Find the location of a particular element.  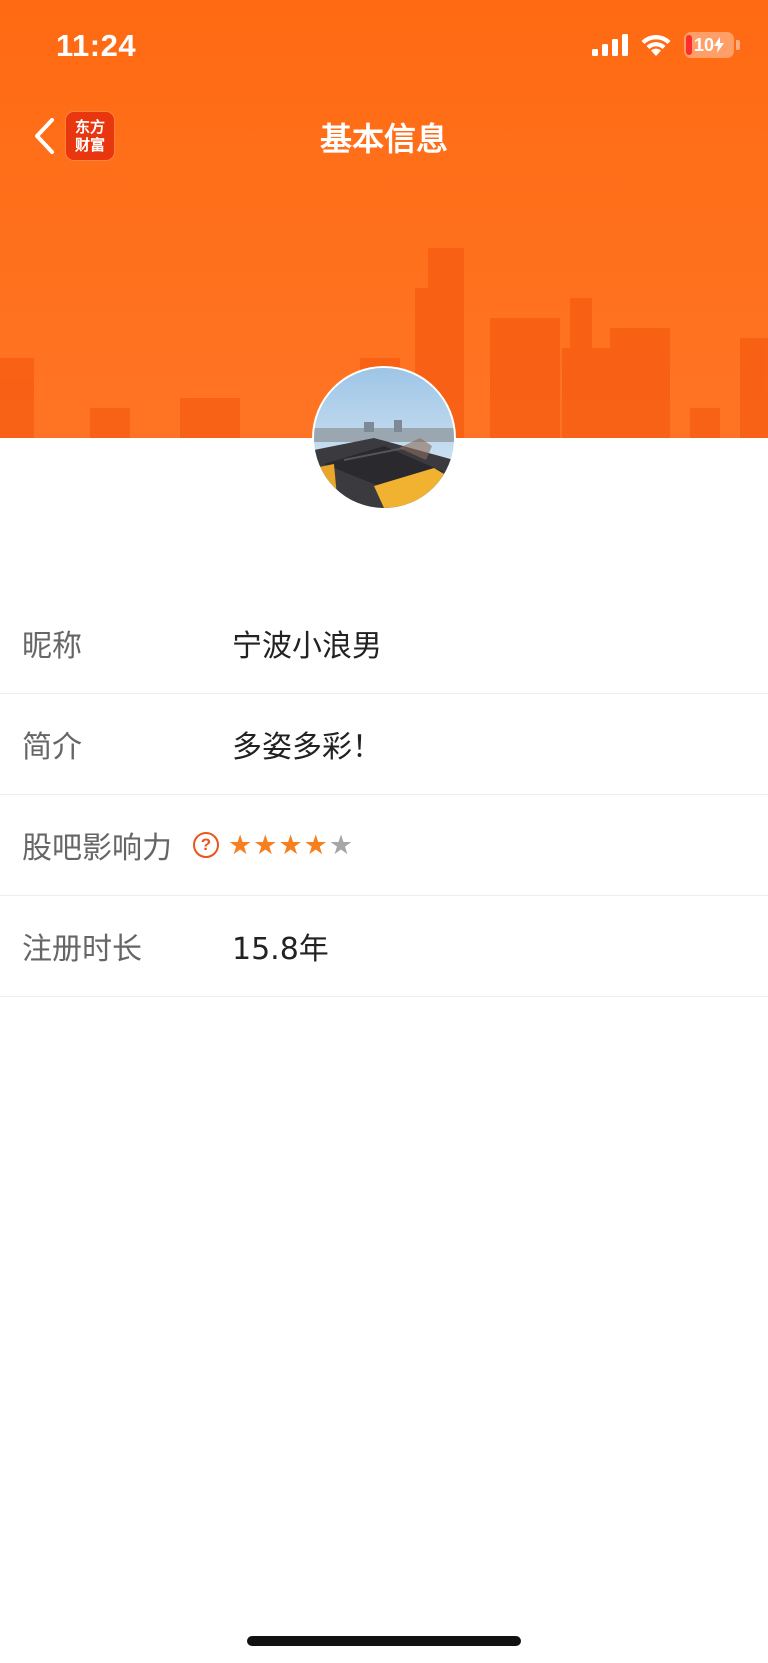

status-icons: 10 is located at coordinates (666, 45).